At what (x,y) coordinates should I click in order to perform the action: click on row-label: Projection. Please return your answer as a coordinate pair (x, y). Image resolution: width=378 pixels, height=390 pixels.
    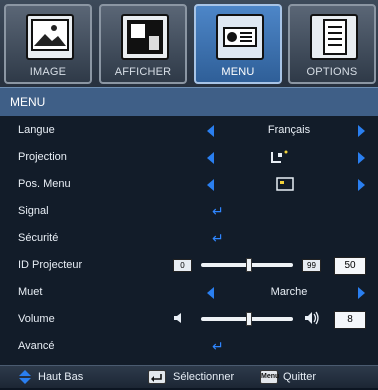
    Looking at the image, I should click on (42, 157).